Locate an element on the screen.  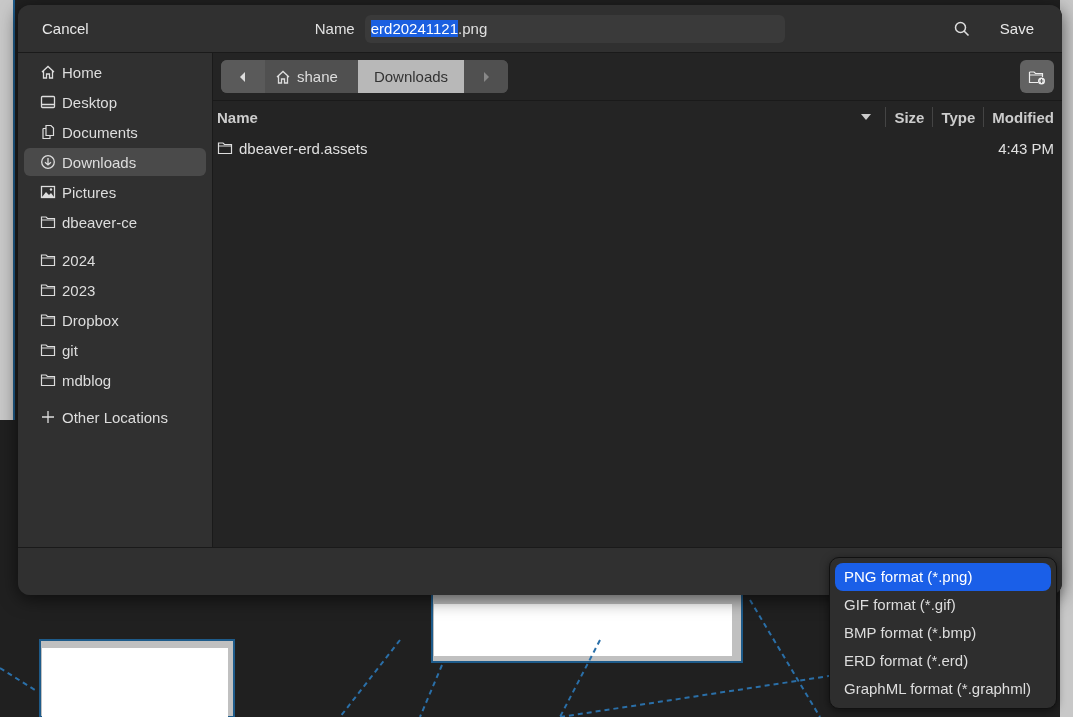
sort-caret-icon is located at coordinates (866, 117).